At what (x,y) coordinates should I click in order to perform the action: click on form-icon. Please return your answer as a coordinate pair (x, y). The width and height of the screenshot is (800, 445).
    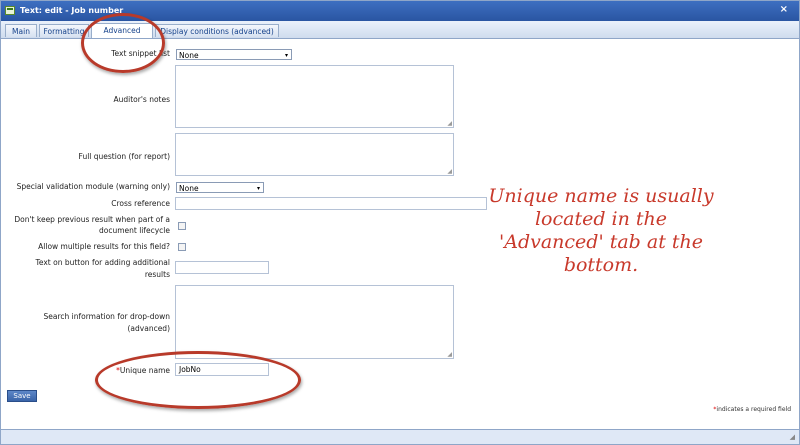
    Looking at the image, I should click on (10, 10).